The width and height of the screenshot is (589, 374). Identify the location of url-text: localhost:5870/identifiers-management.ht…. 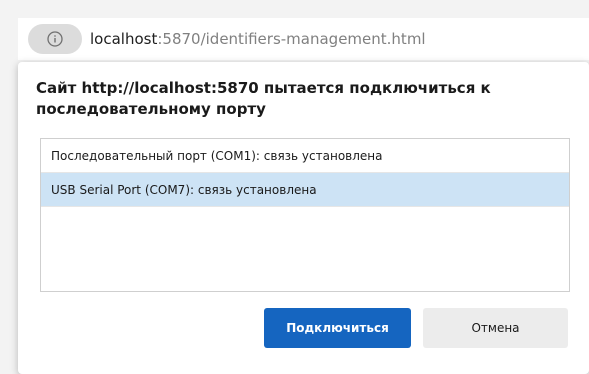
(258, 39).